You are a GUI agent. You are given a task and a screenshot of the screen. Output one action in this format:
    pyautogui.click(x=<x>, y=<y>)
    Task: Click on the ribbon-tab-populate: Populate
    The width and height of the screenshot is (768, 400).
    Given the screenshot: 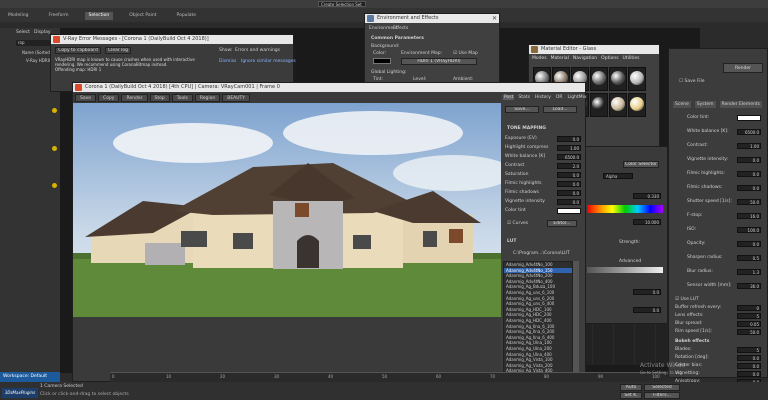 What is the action you would take?
    pyautogui.click(x=187, y=16)
    